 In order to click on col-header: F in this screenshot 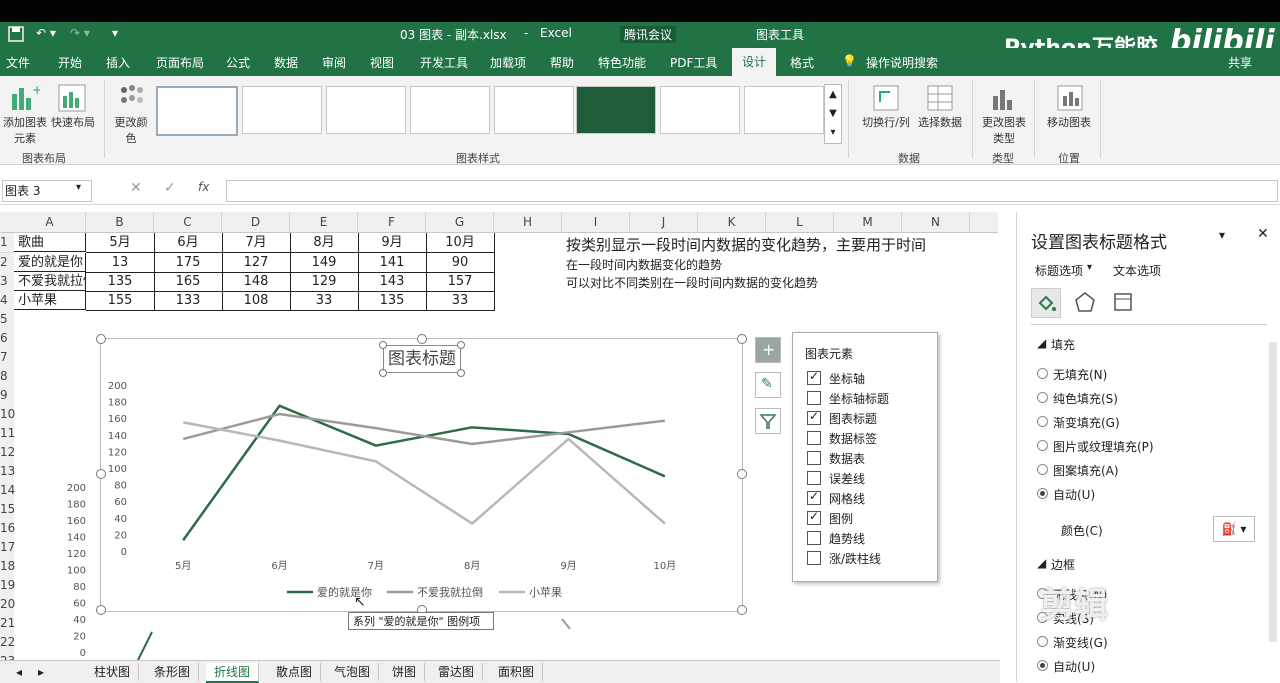, I will do `click(392, 222)`.